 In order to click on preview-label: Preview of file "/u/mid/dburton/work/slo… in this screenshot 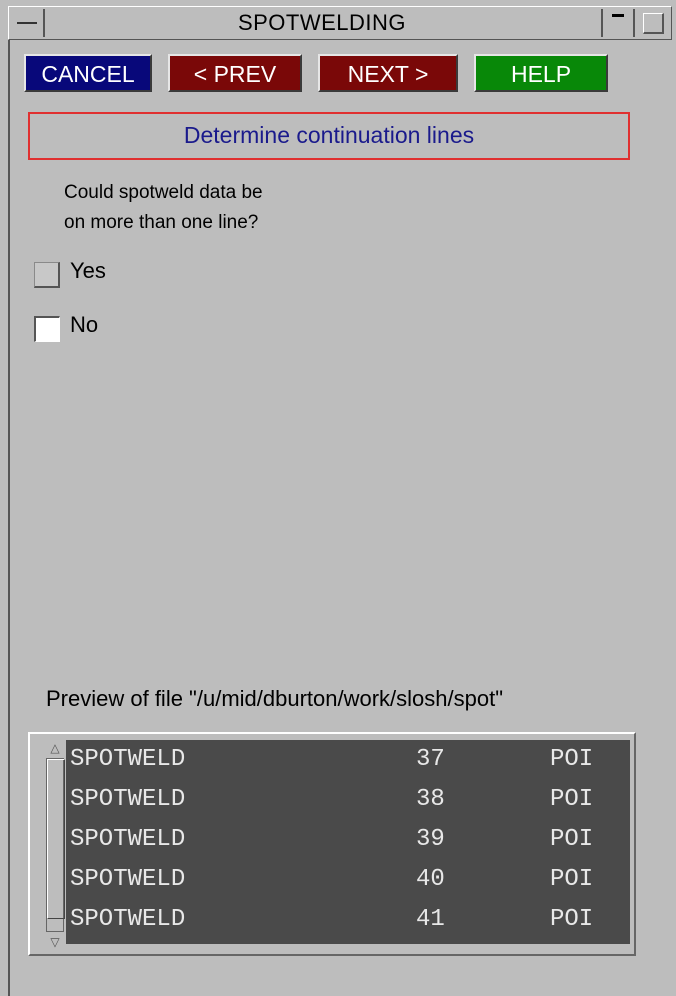, I will do `click(275, 698)`.